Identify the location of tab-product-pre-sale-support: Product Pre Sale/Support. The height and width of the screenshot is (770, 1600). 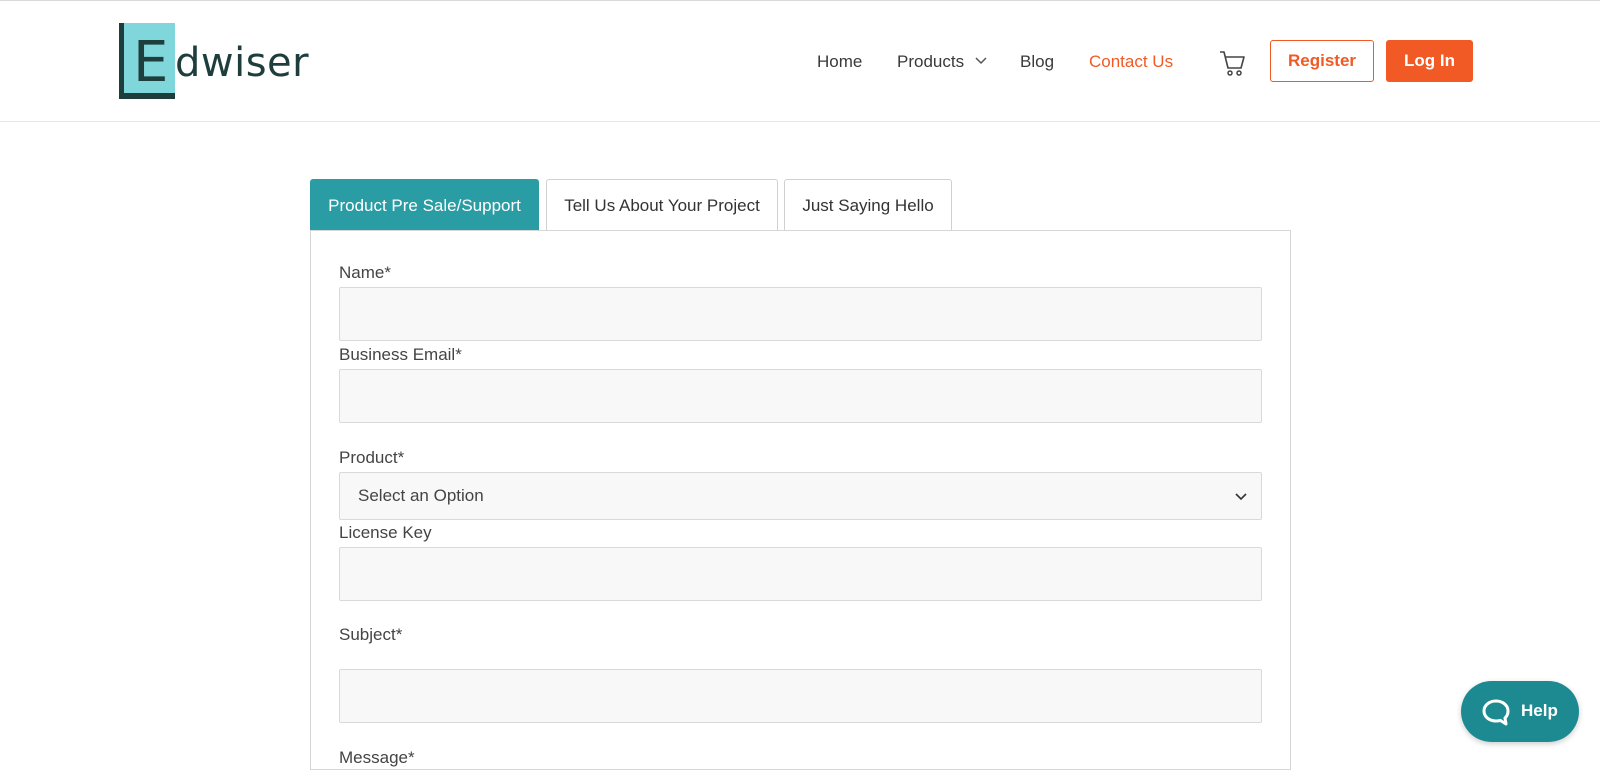
(424, 205).